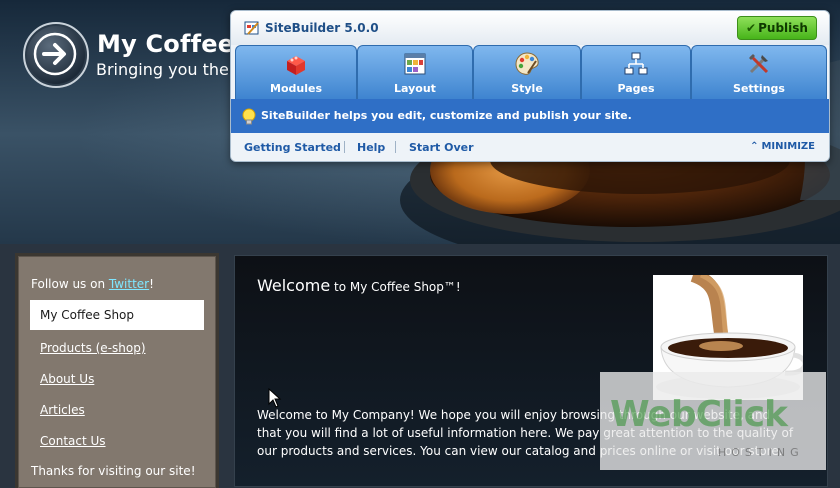 Image resolution: width=840 pixels, height=488 pixels. I want to click on sitebuilder-title: SiteBuilder 5.0.0, so click(322, 28).